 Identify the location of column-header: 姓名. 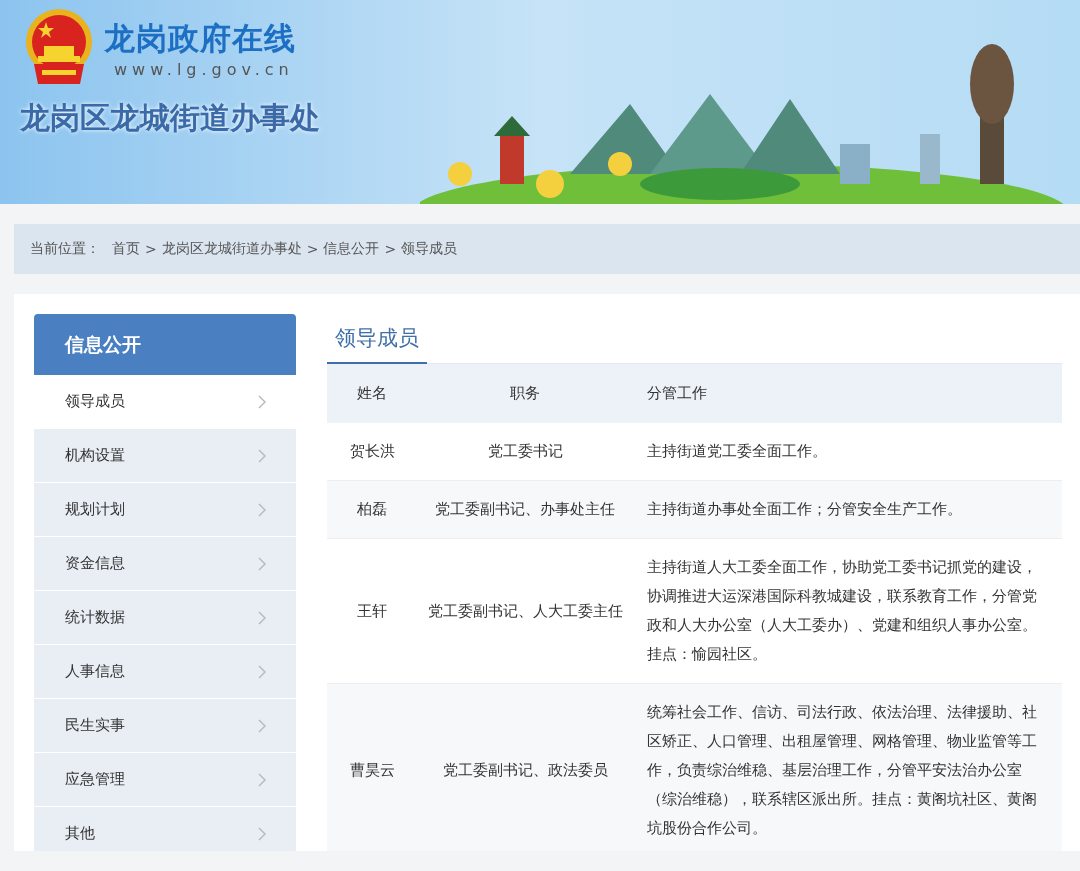
(372, 393).